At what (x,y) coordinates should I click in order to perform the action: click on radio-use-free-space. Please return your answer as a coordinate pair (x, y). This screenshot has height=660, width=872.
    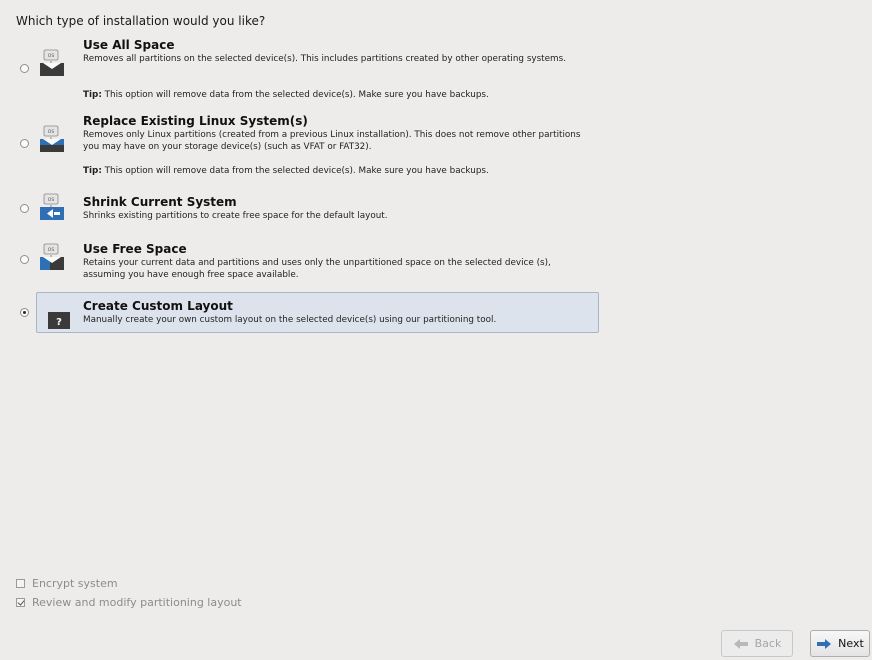
    Looking at the image, I should click on (24, 259).